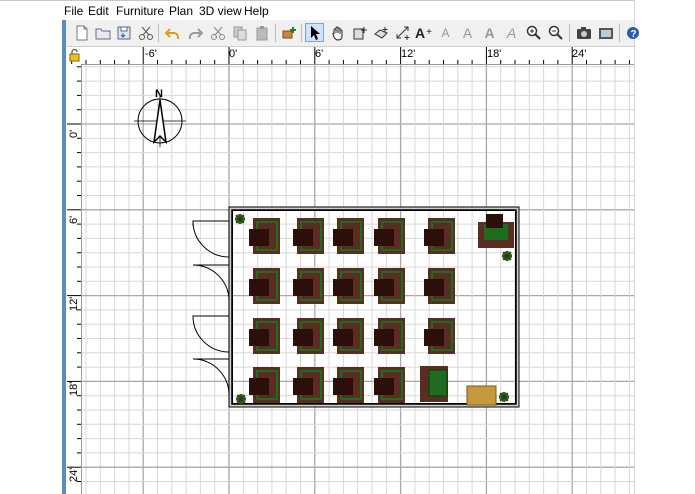 This screenshot has width=695, height=494. What do you see at coordinates (434, 384) in the screenshot?
I see `green-desk` at bounding box center [434, 384].